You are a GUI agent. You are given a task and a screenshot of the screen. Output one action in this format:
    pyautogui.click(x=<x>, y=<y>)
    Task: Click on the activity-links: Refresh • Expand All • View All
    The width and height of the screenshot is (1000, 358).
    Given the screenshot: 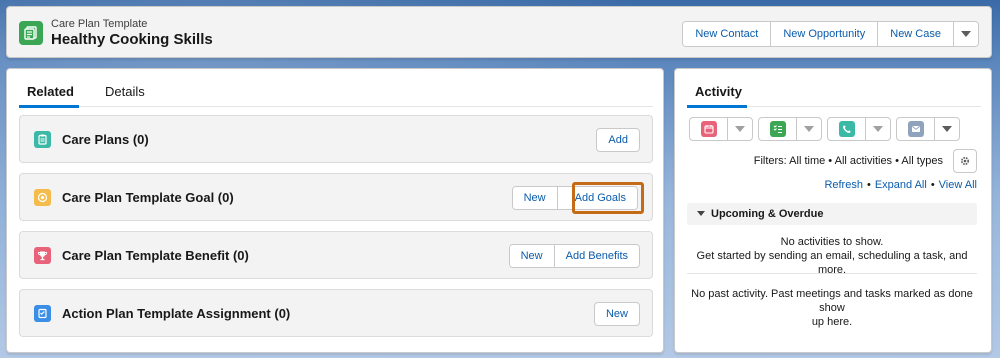 What is the action you would take?
    pyautogui.click(x=900, y=185)
    